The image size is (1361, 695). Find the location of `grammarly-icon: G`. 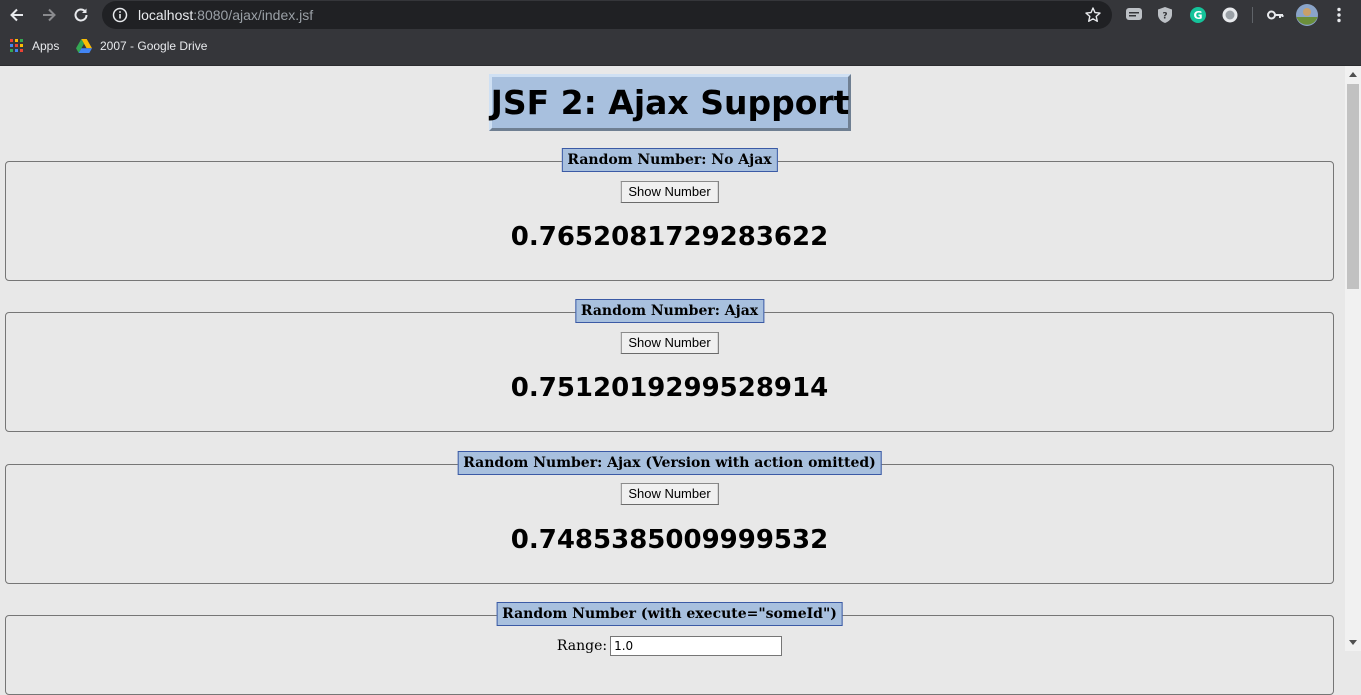

grammarly-icon: G is located at coordinates (1198, 15).